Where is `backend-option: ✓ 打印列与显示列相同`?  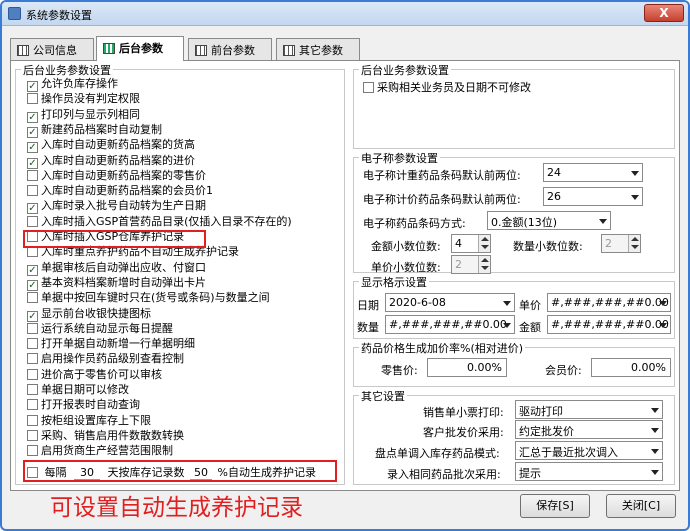
backend-option: ✓ 打印列与显示列相同 is located at coordinates (83, 114).